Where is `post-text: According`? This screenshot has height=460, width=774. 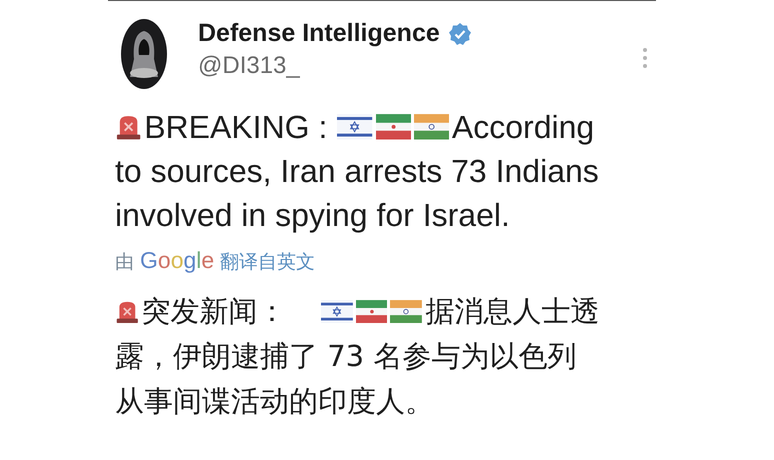 post-text: According is located at coordinates (523, 127).